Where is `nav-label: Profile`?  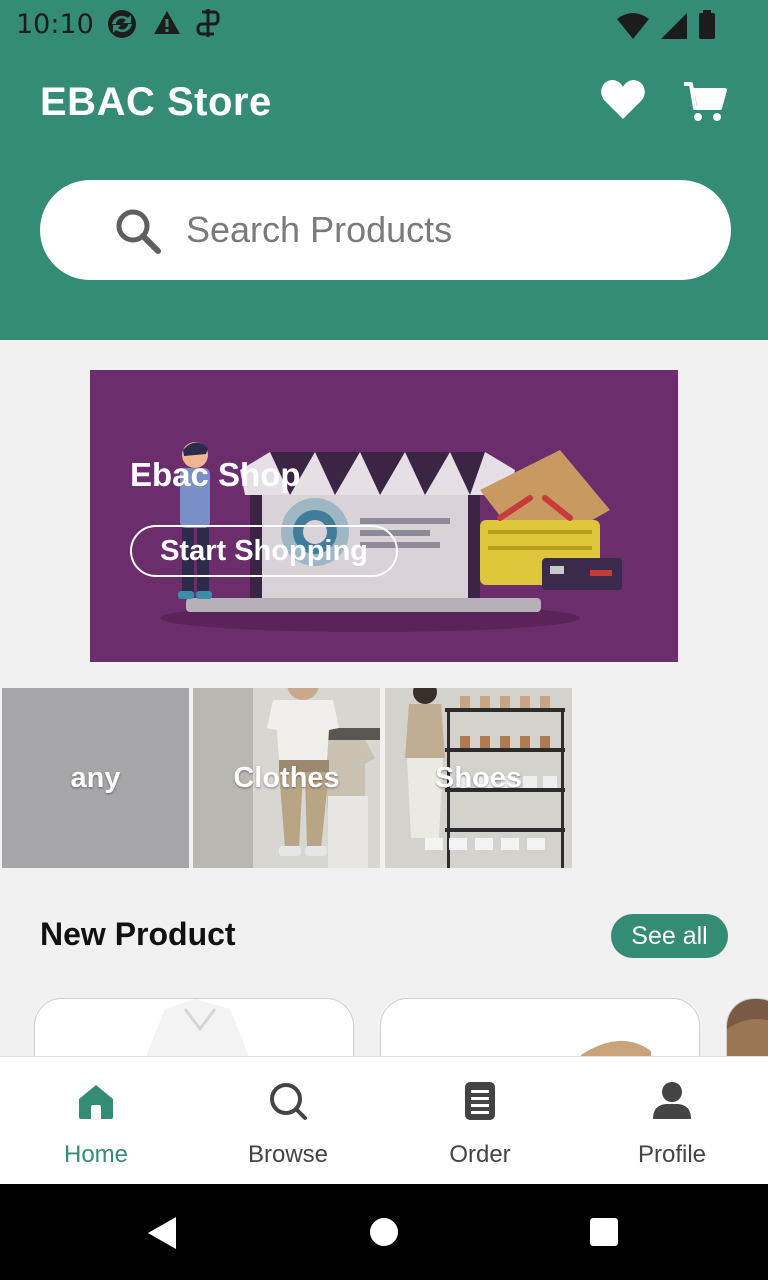
nav-label: Profile is located at coordinates (672, 1154).